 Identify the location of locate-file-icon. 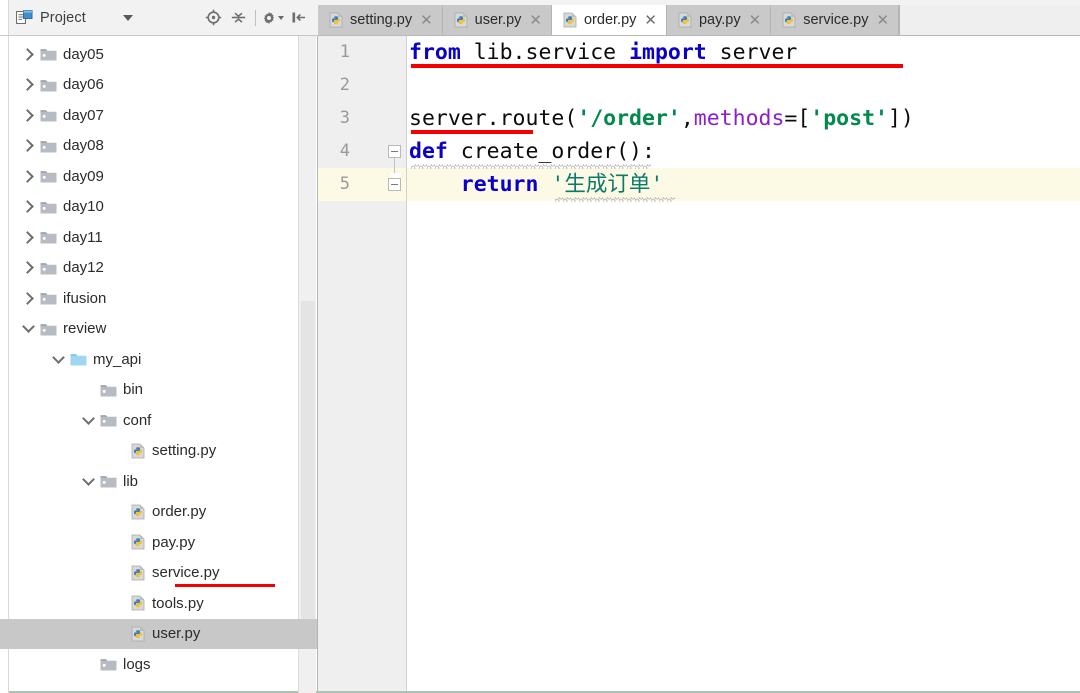
(213, 18).